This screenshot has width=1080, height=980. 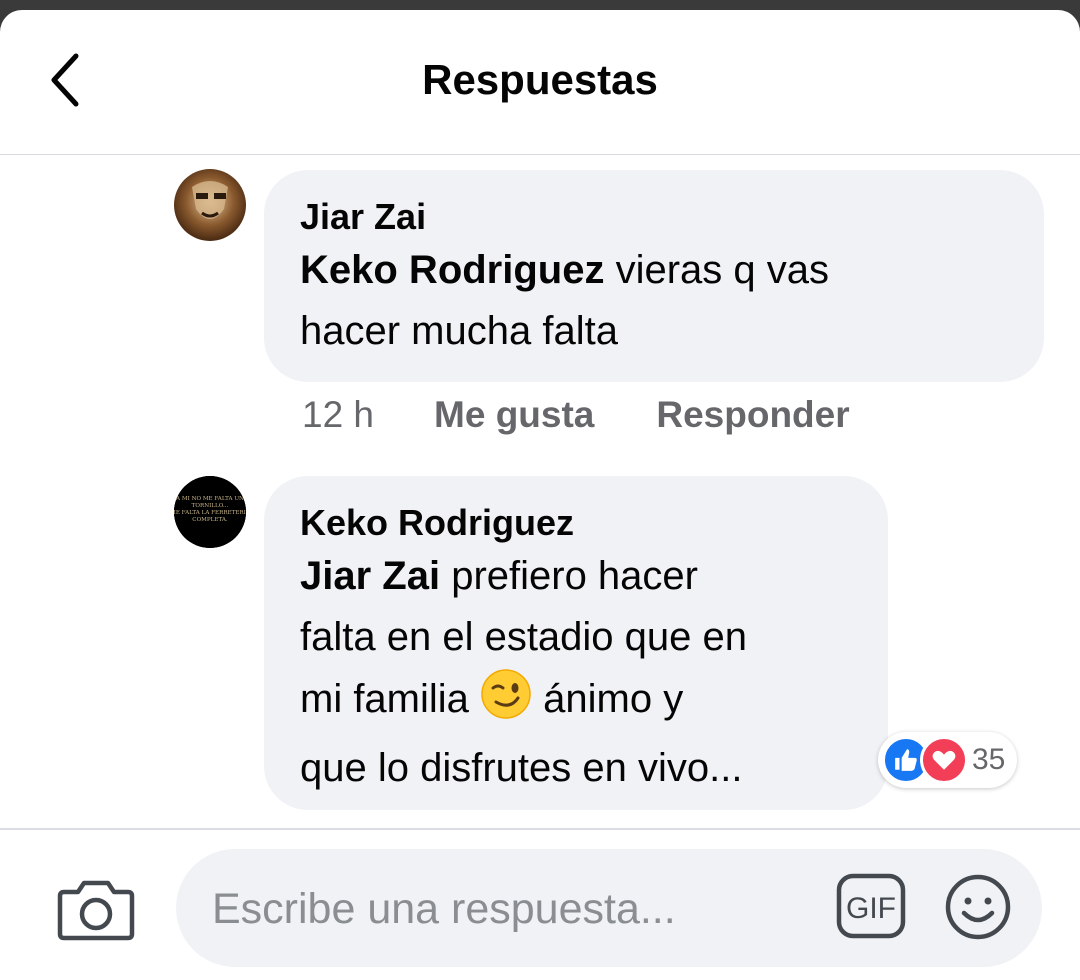 What do you see at coordinates (717, 270) in the screenshot?
I see `comment-text-part: vieras q vas` at bounding box center [717, 270].